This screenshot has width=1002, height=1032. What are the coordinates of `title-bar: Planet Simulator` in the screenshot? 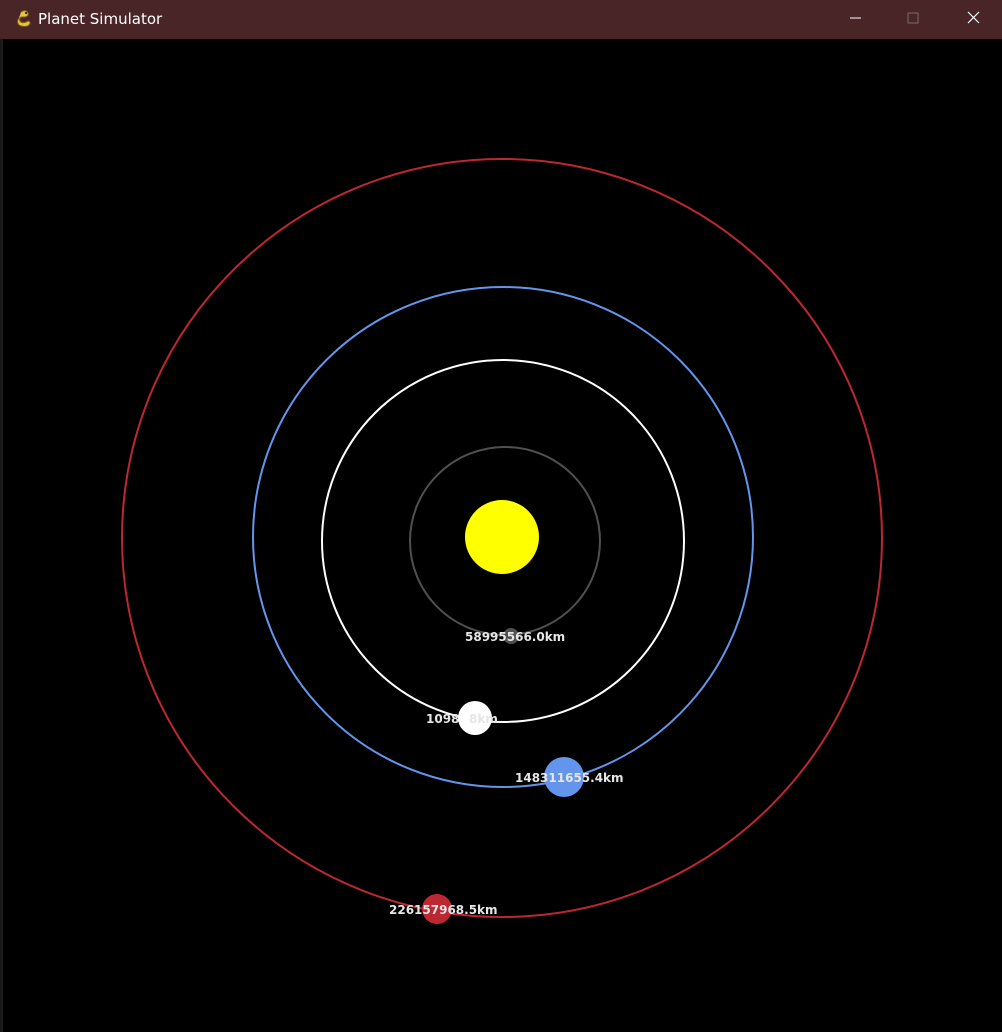 It's located at (501, 19).